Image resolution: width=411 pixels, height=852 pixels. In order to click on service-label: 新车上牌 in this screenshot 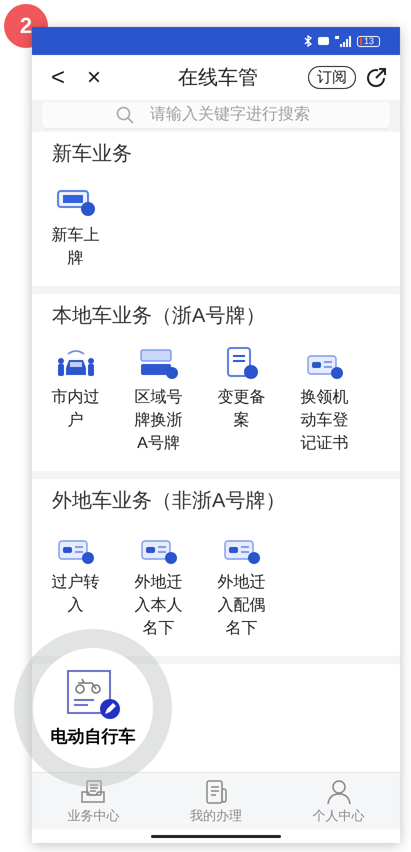, I will do `click(76, 247)`.